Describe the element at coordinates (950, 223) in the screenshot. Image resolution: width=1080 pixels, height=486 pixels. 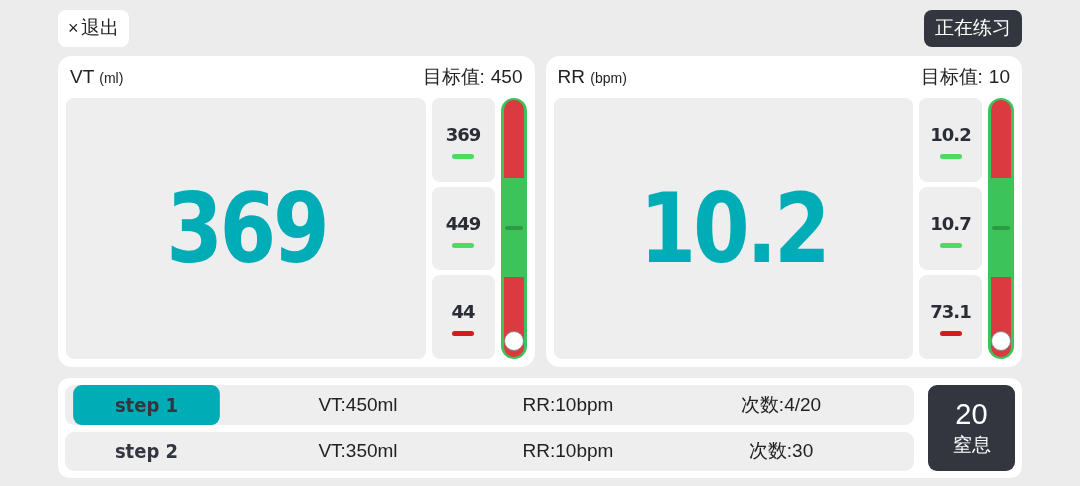
I see `history-value: 10.7` at that location.